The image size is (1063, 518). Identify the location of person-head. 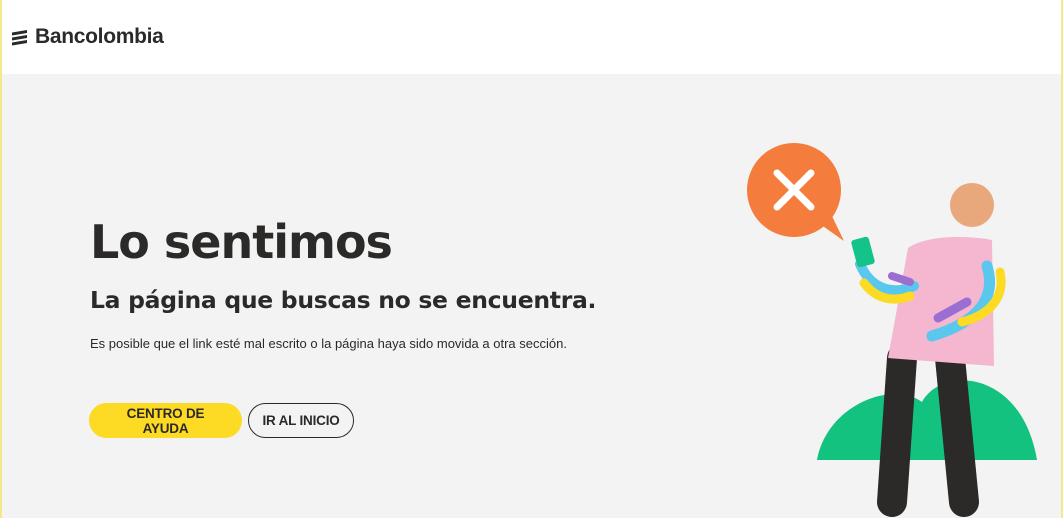
(972, 205).